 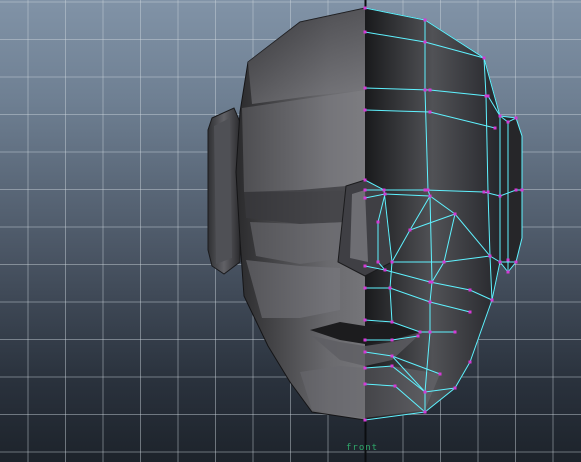 I want to click on brow-band, so click(x=303, y=141).